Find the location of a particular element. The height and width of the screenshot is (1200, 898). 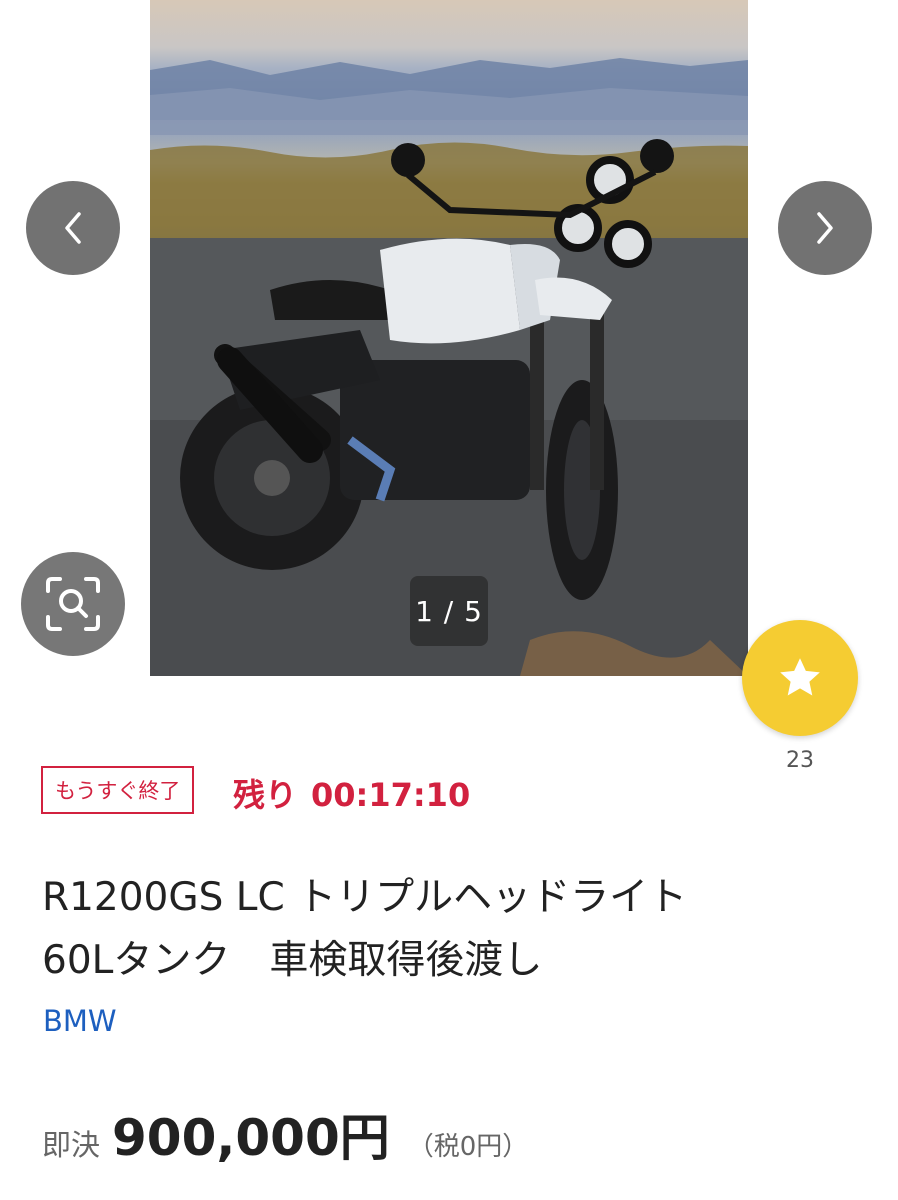

image-counter: 1 / 5 is located at coordinates (449, 611).